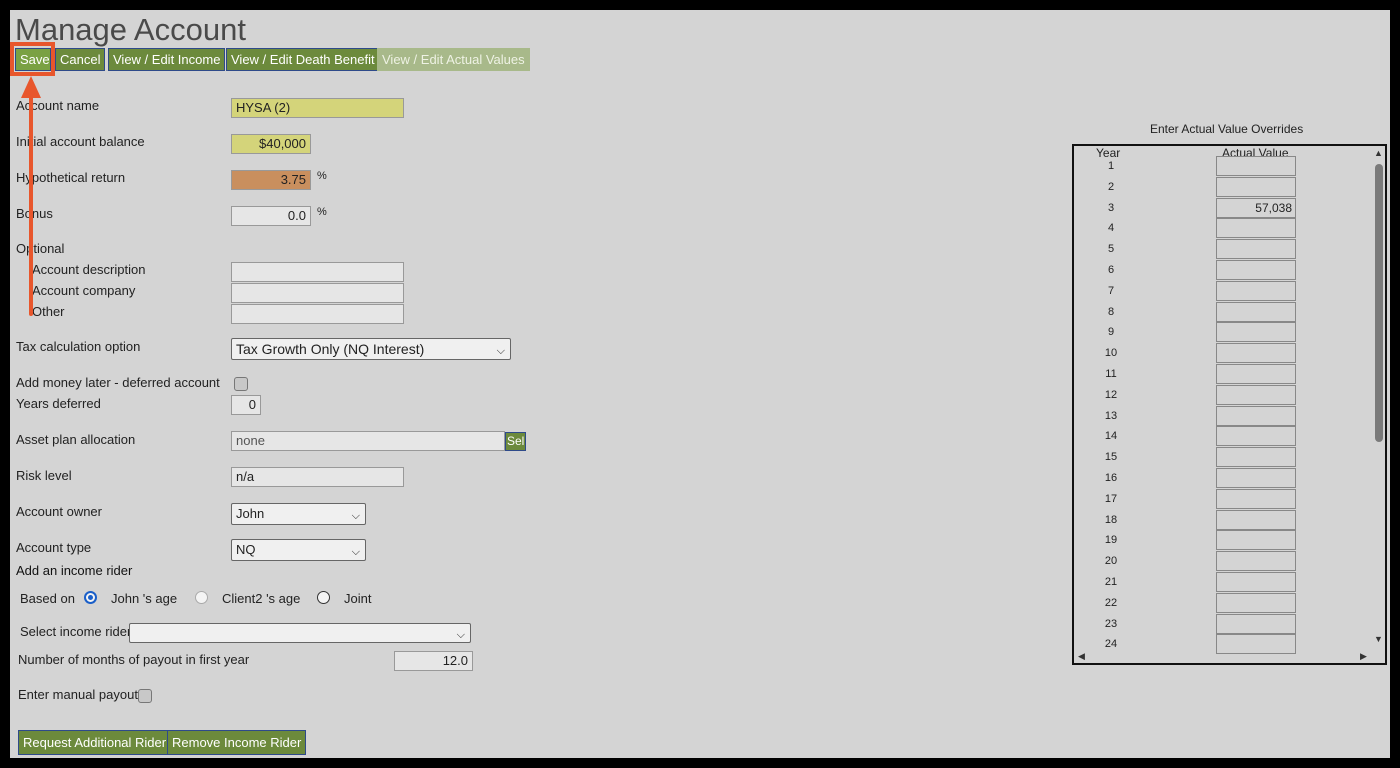  What do you see at coordinates (317, 314) in the screenshot?
I see `other-input` at bounding box center [317, 314].